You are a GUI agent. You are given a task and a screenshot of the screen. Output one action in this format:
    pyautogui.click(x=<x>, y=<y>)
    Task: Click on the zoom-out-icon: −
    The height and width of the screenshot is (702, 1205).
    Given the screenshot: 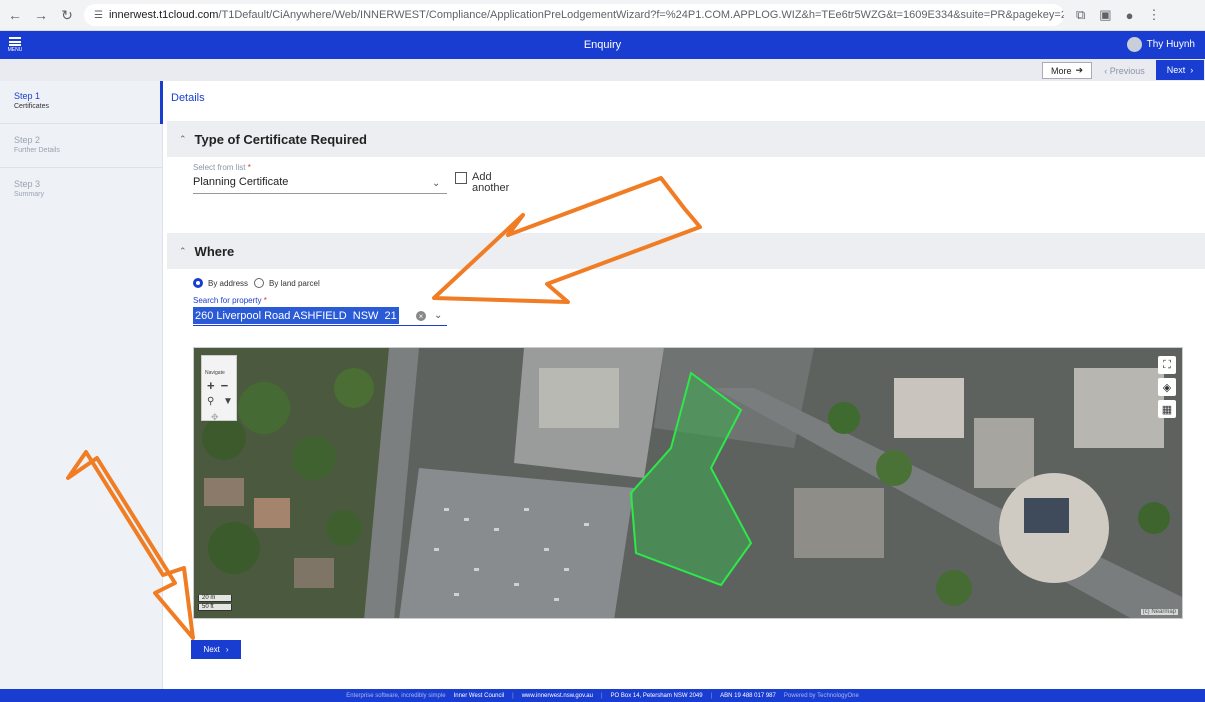 What is the action you would take?
    pyautogui.click(x=228, y=385)
    